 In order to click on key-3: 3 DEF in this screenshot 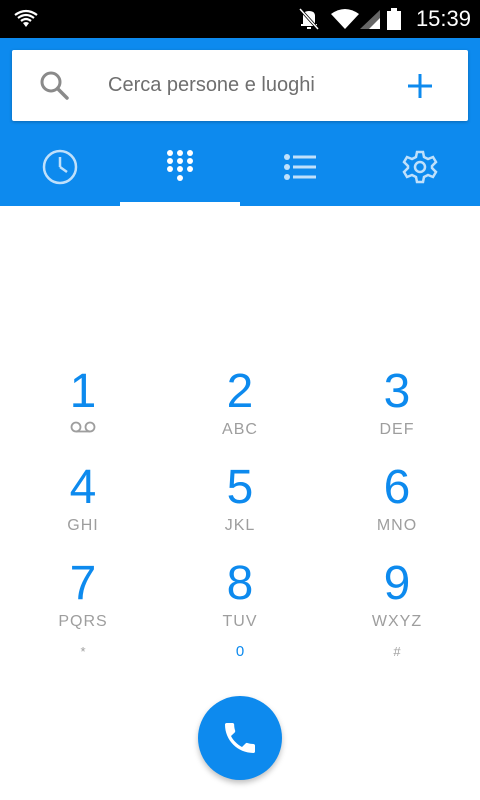, I will do `click(397, 411)`.